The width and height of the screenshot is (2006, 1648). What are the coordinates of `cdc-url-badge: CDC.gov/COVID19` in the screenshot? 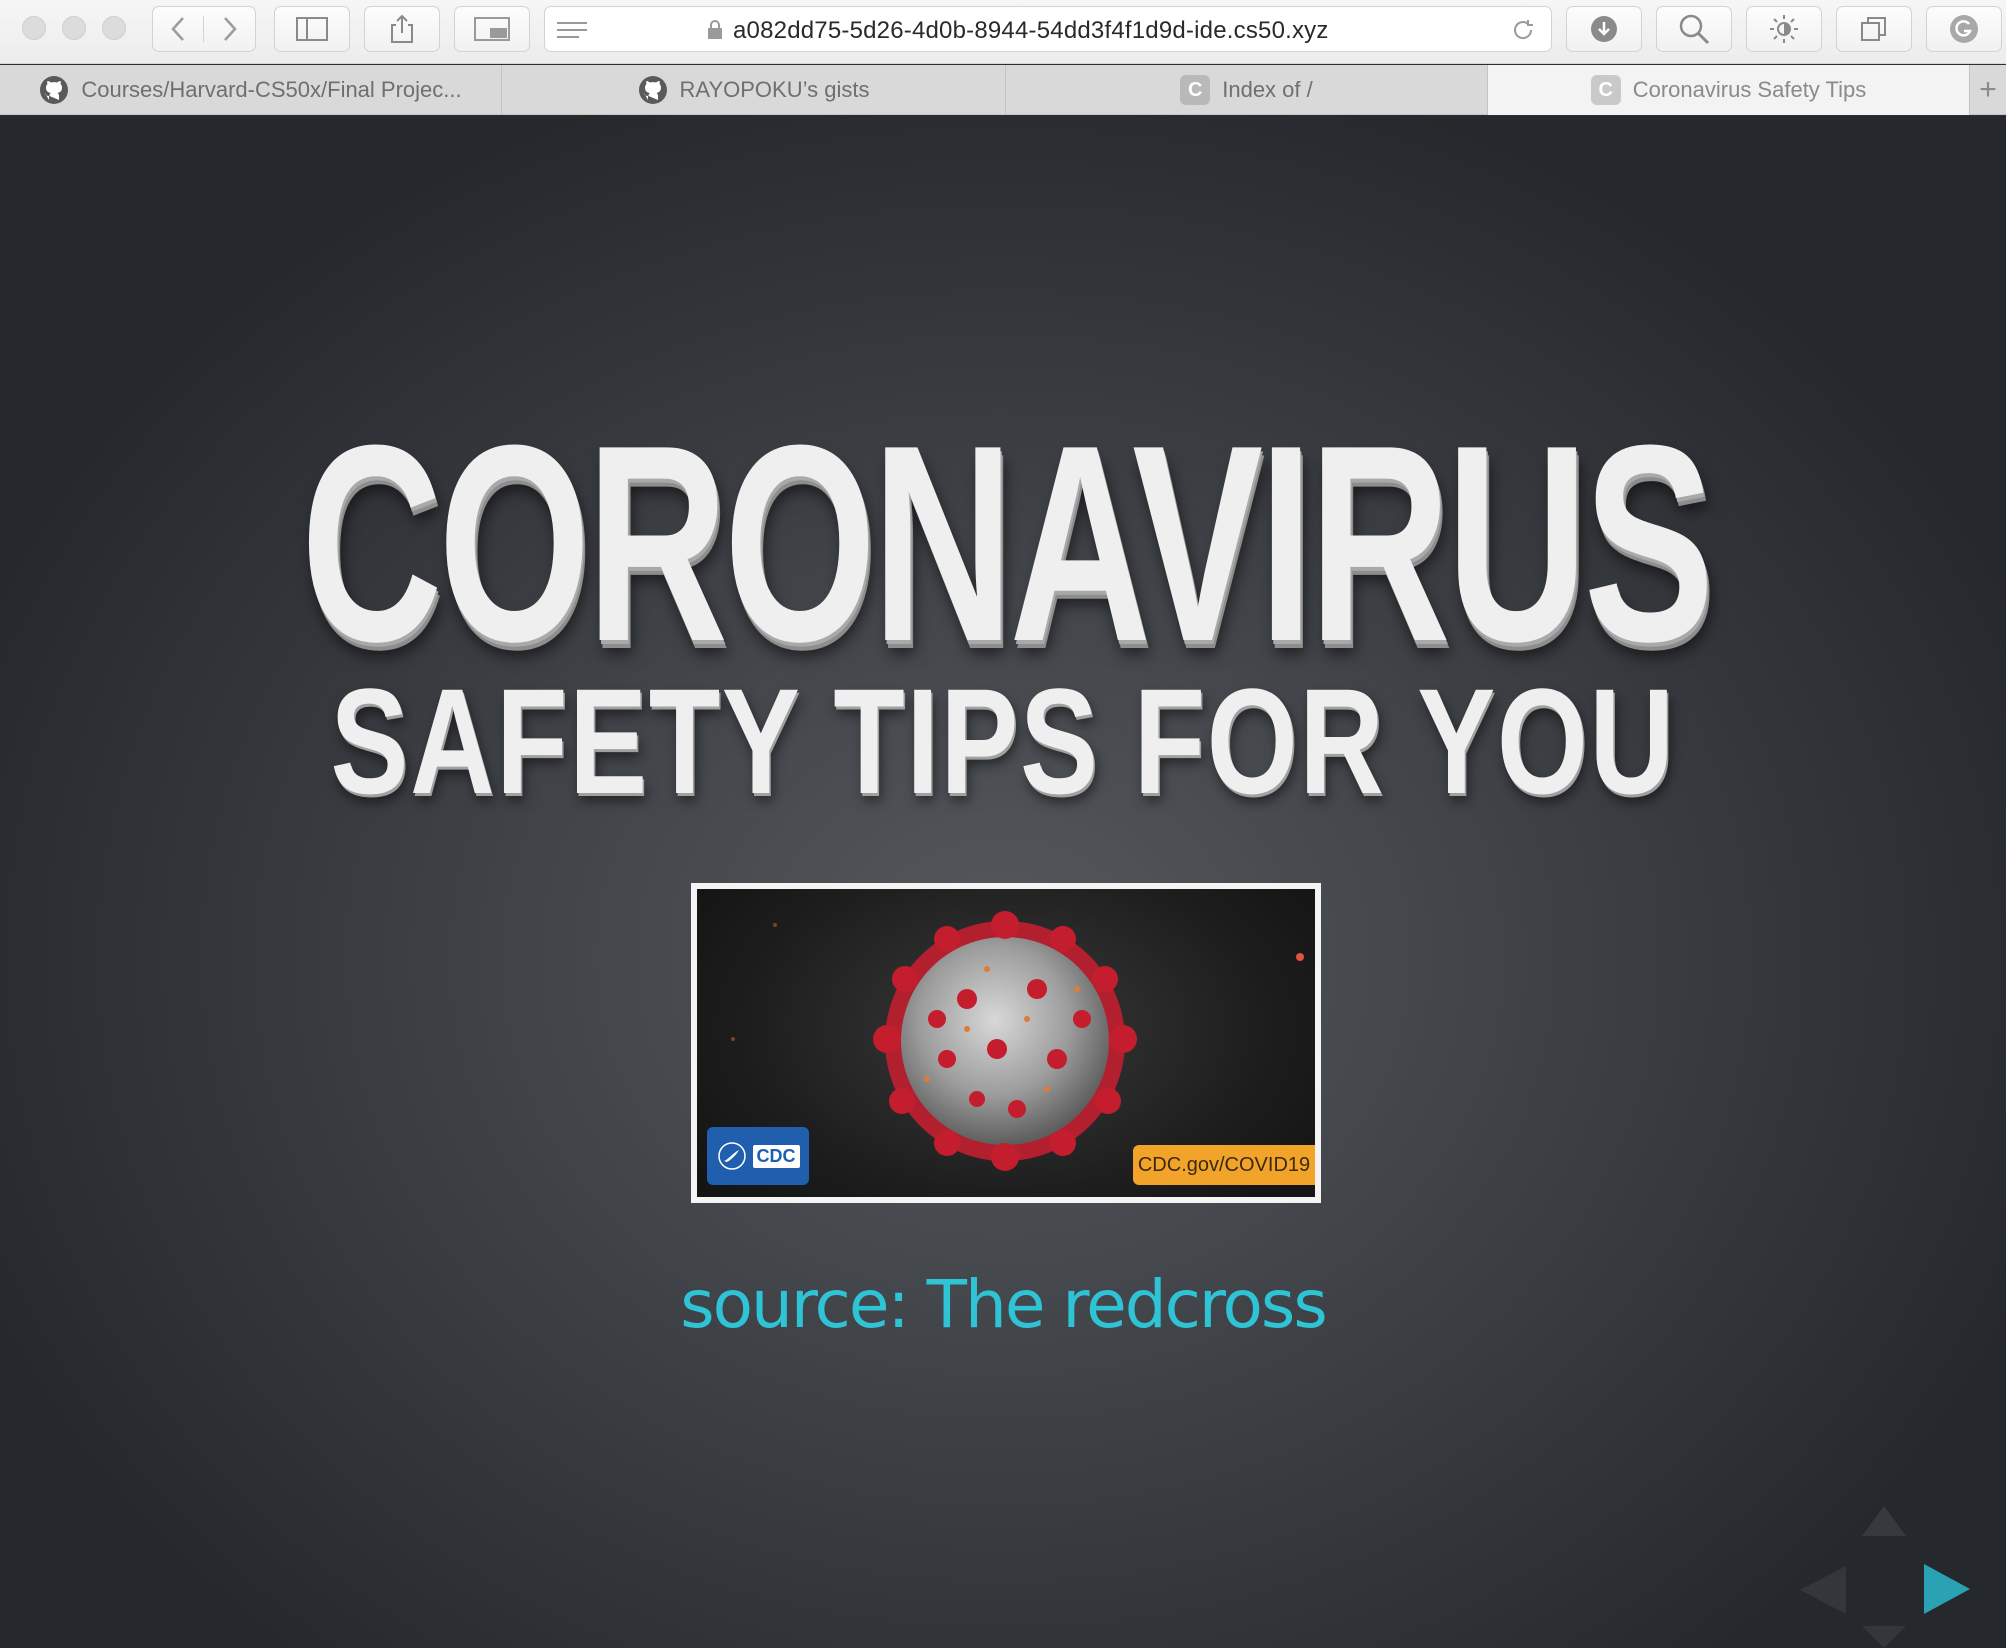 It's located at (1224, 1165).